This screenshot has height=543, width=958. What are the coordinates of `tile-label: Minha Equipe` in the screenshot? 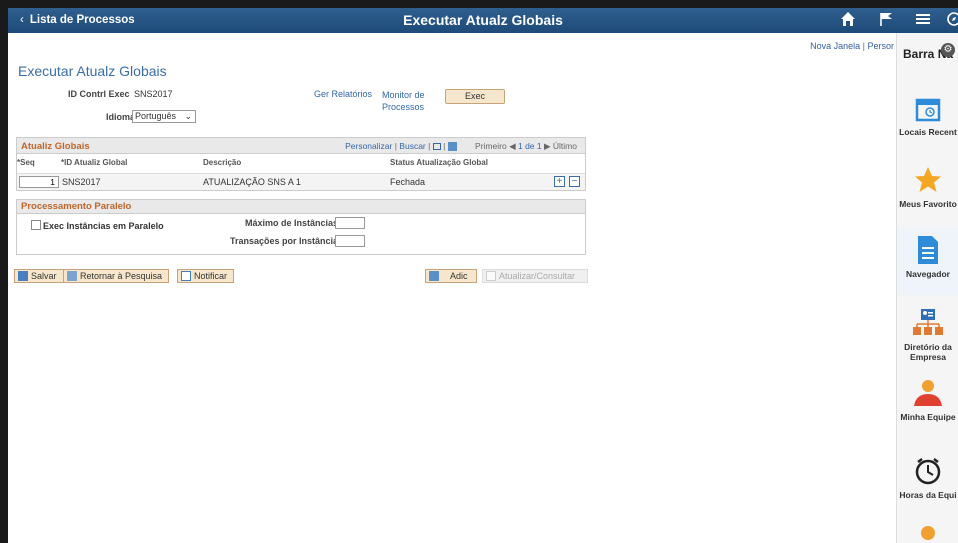 It's located at (928, 417).